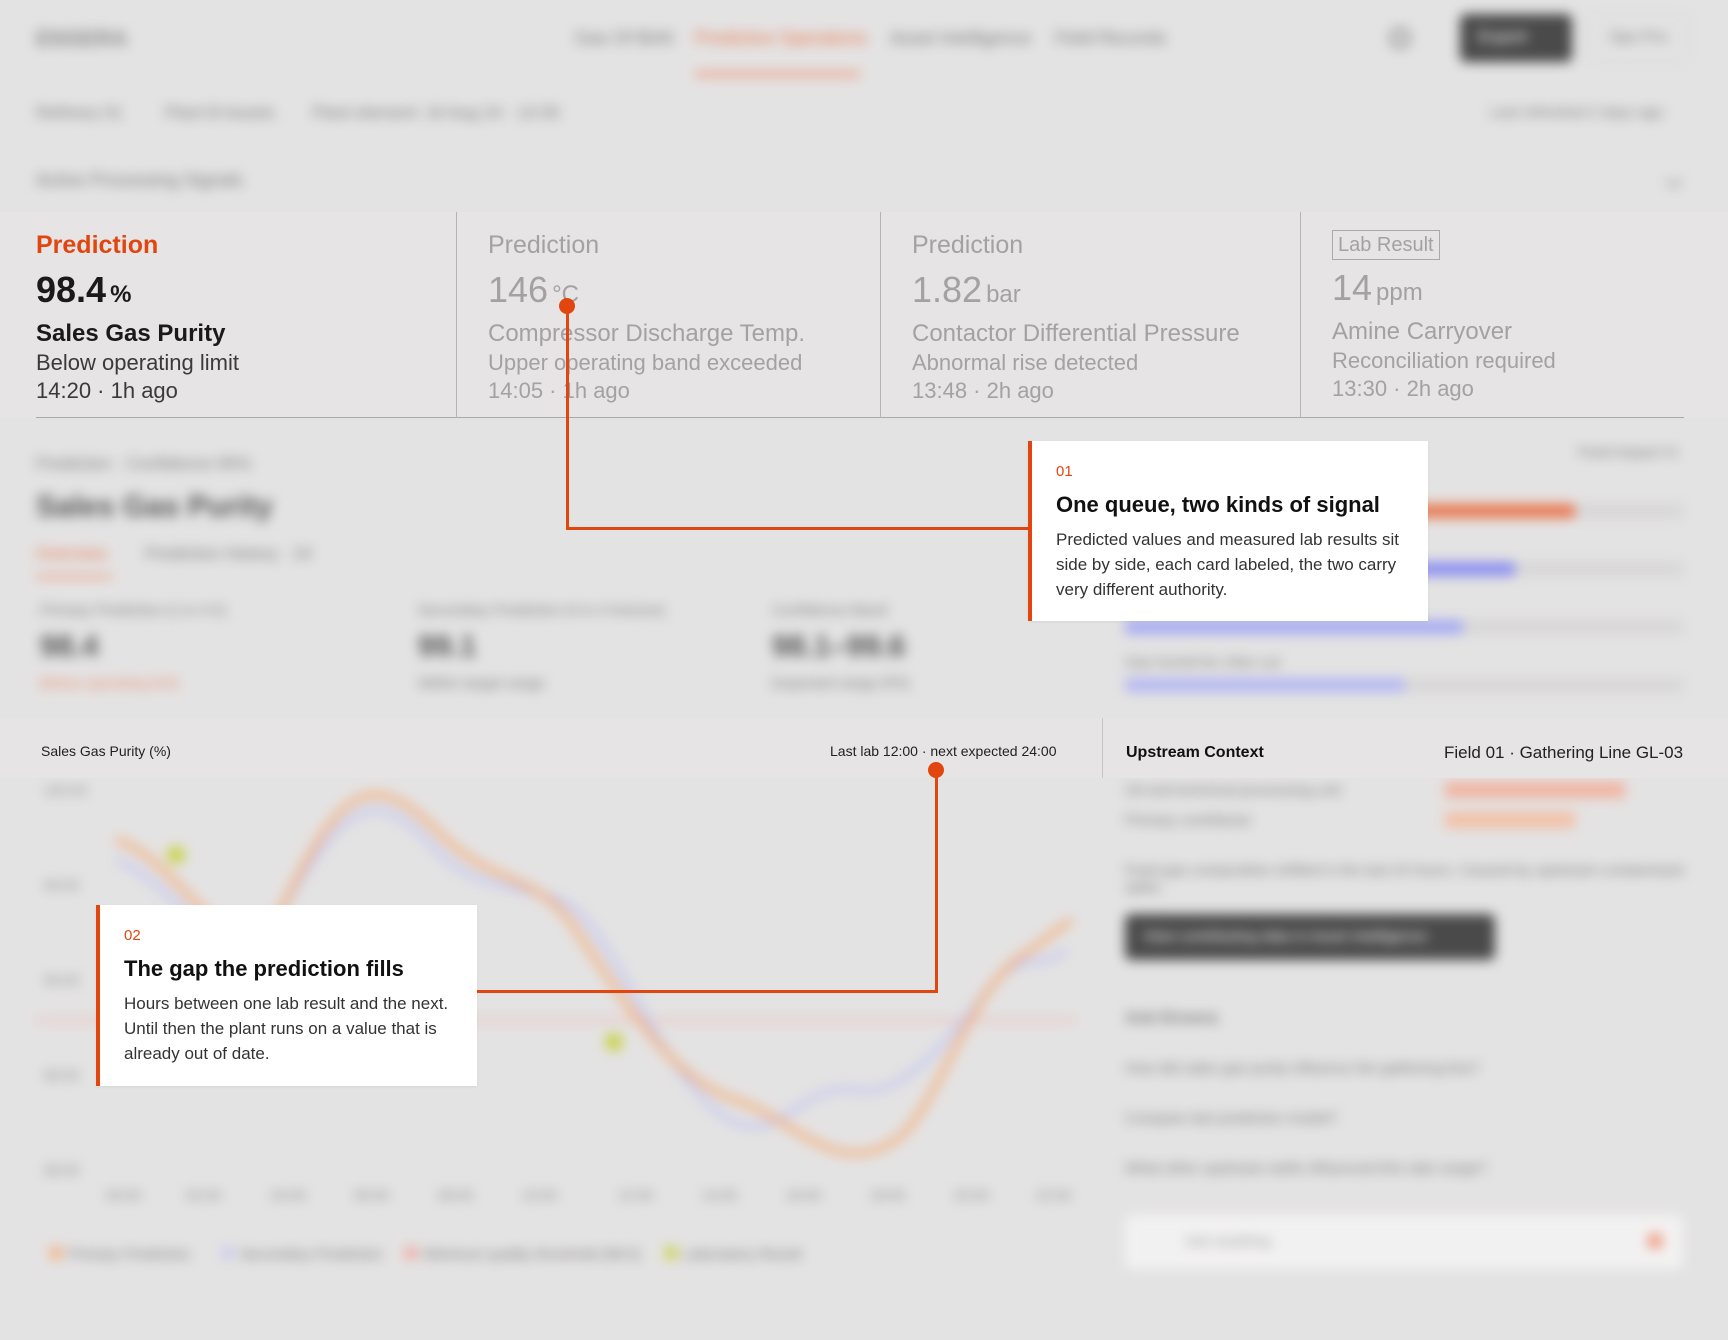 The image size is (1728, 1340). What do you see at coordinates (1025, 362) in the screenshot?
I see `kpi-card-status: Abnormal rise detected` at bounding box center [1025, 362].